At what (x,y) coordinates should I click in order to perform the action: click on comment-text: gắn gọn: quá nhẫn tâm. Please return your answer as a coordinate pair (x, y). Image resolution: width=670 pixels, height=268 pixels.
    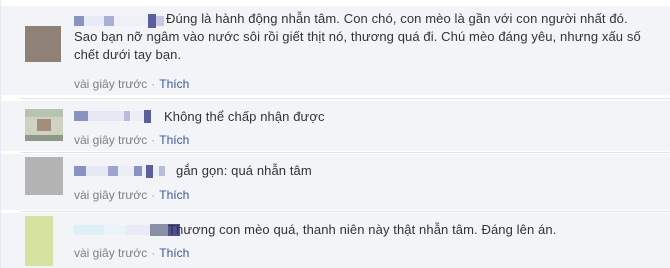
    Looking at the image, I should click on (244, 170).